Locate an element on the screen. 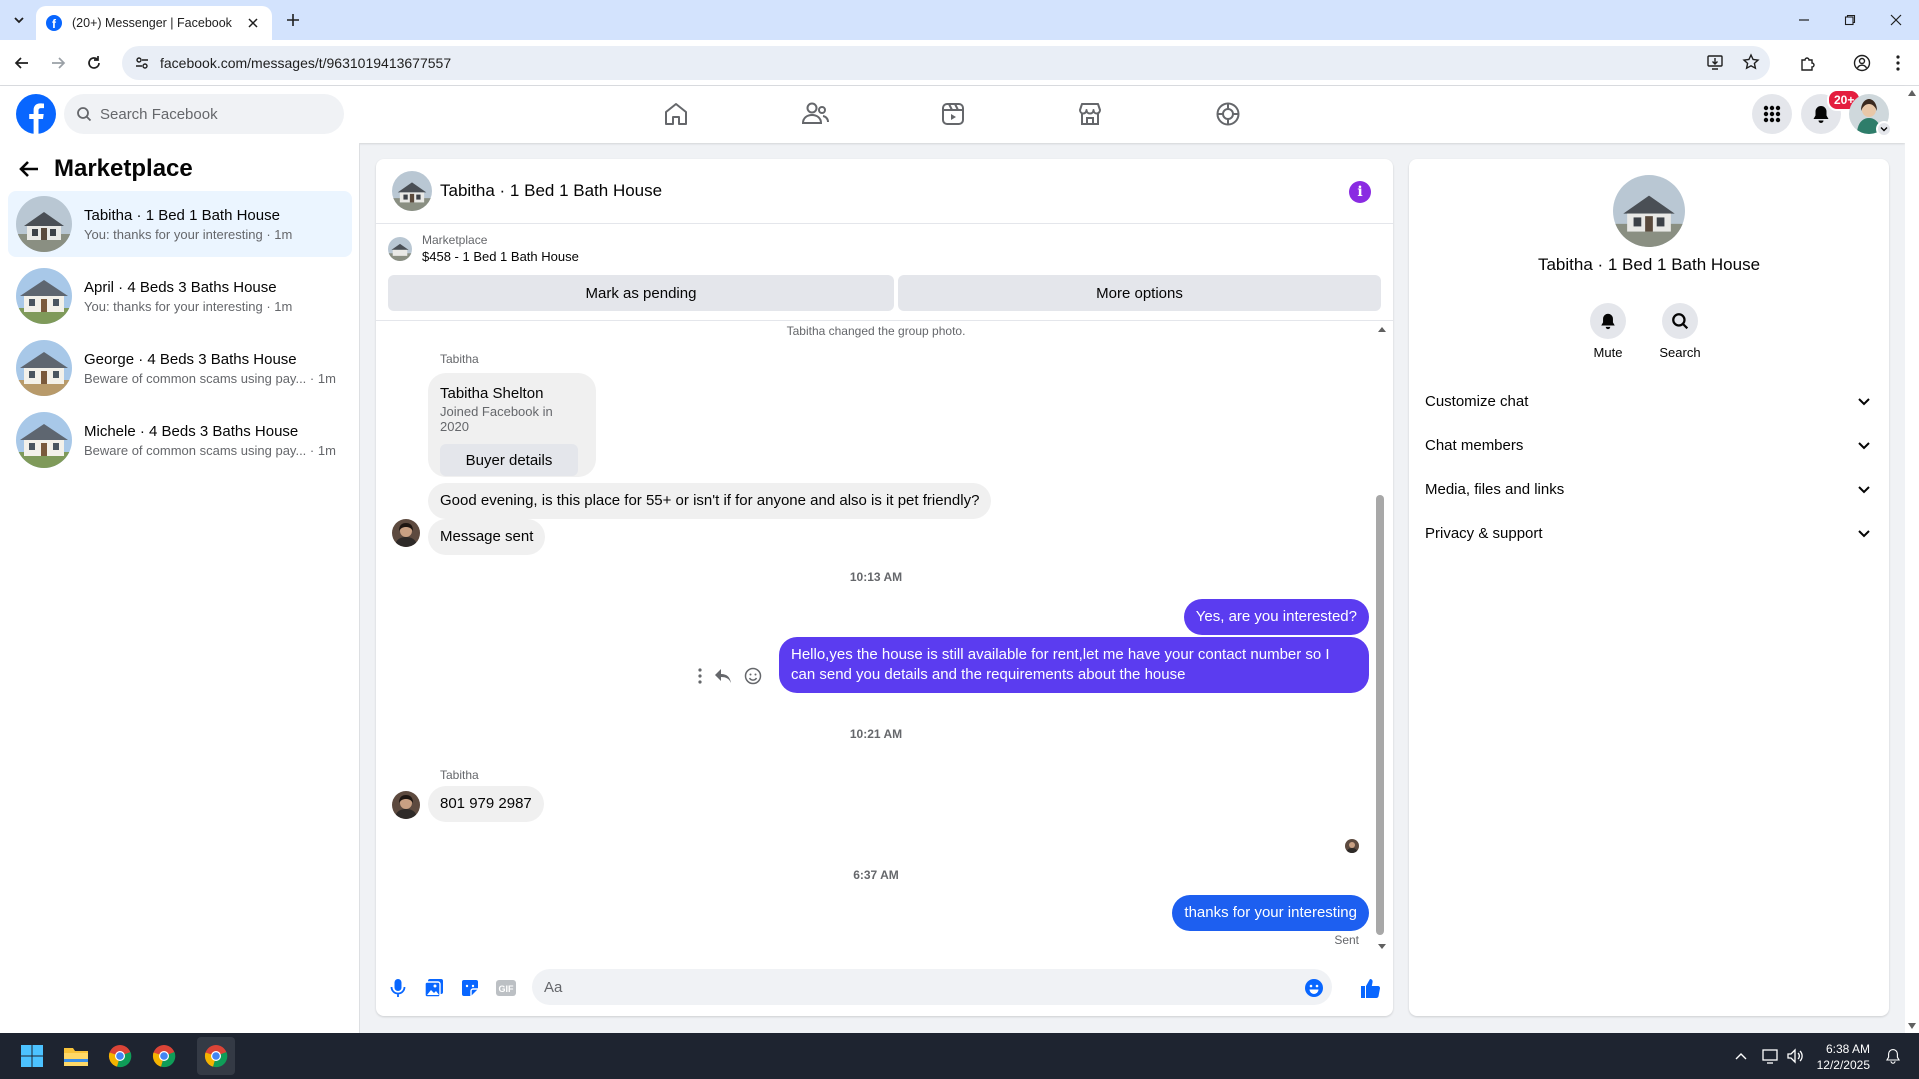 The image size is (1919, 1079). chrome-profile-1-icon is located at coordinates (120, 1056).